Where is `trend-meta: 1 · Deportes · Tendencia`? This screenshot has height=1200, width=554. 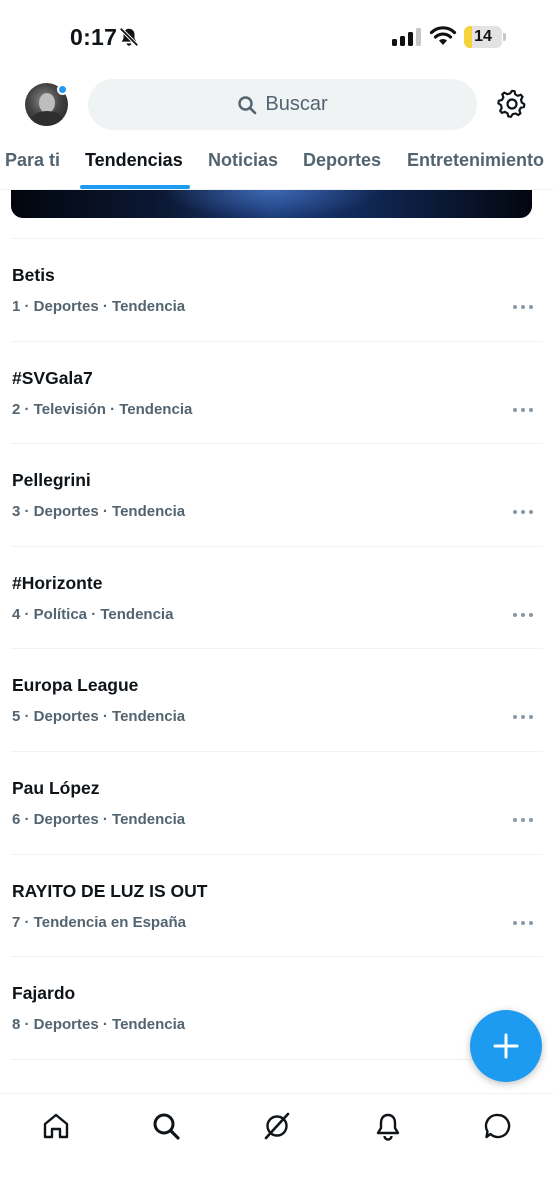
trend-meta: 1 · Deportes · Tendencia is located at coordinates (99, 306).